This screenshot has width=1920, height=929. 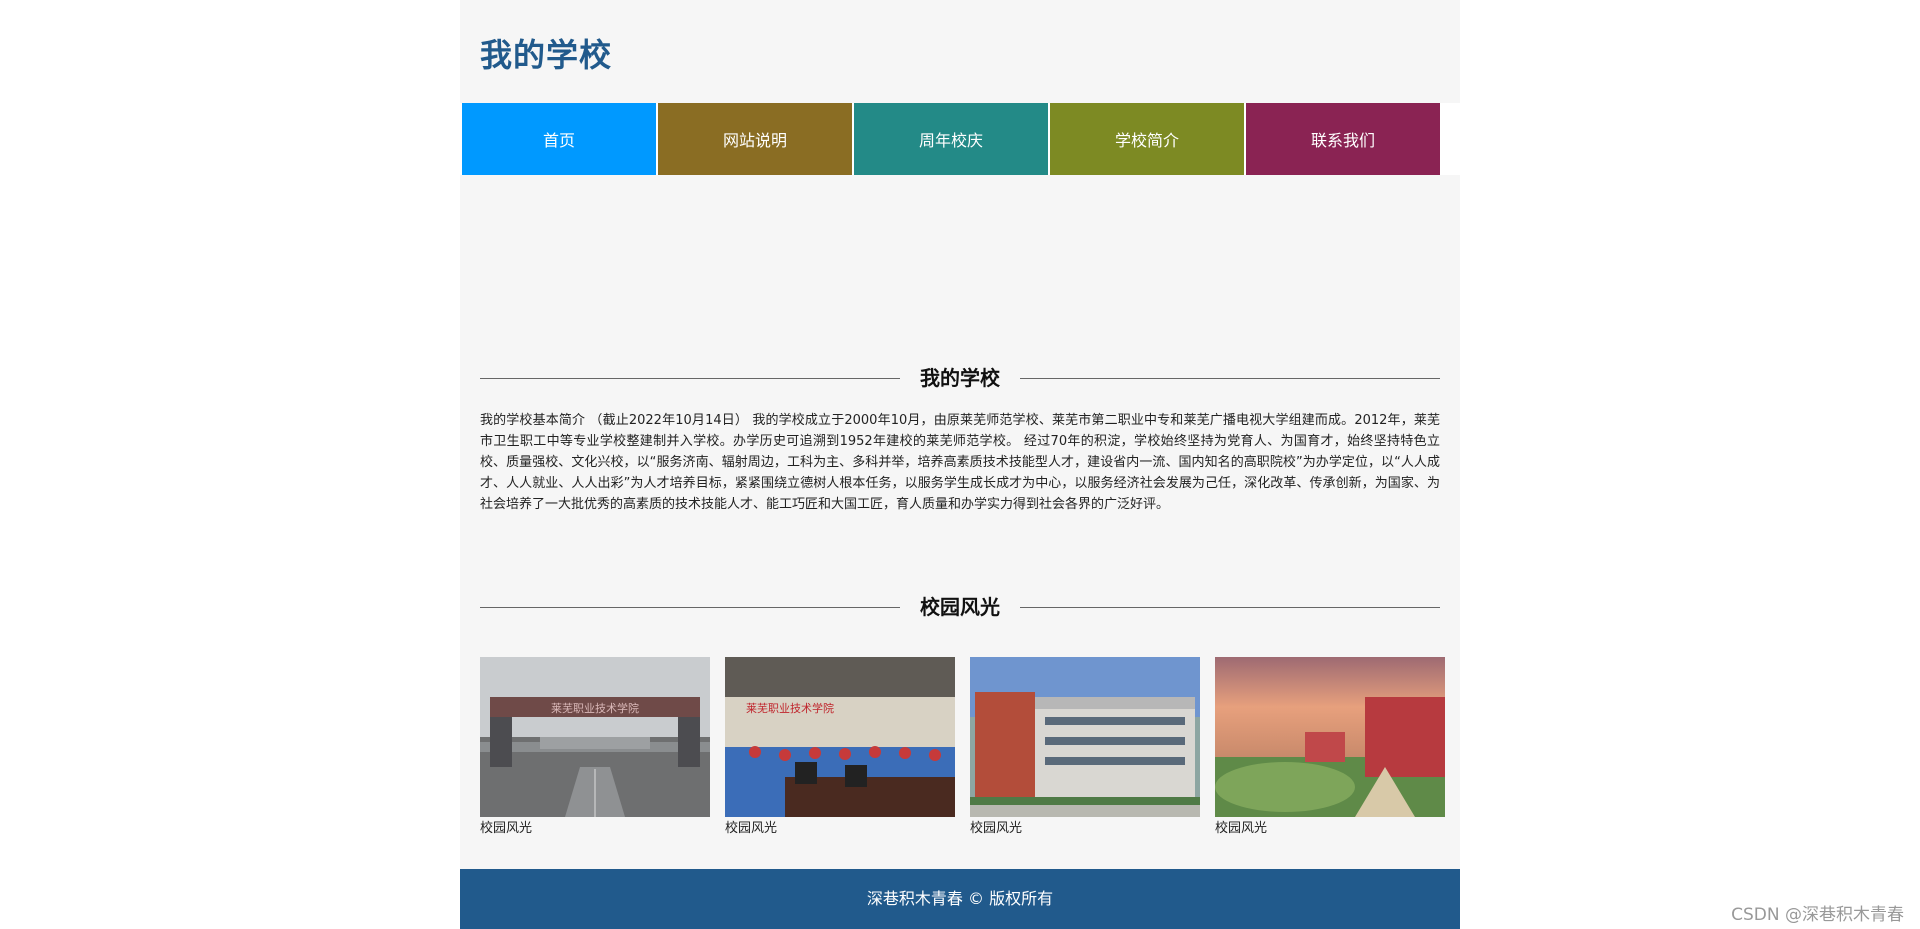 I want to click on nav-item-label: 周年校庆, so click(x=950, y=140).